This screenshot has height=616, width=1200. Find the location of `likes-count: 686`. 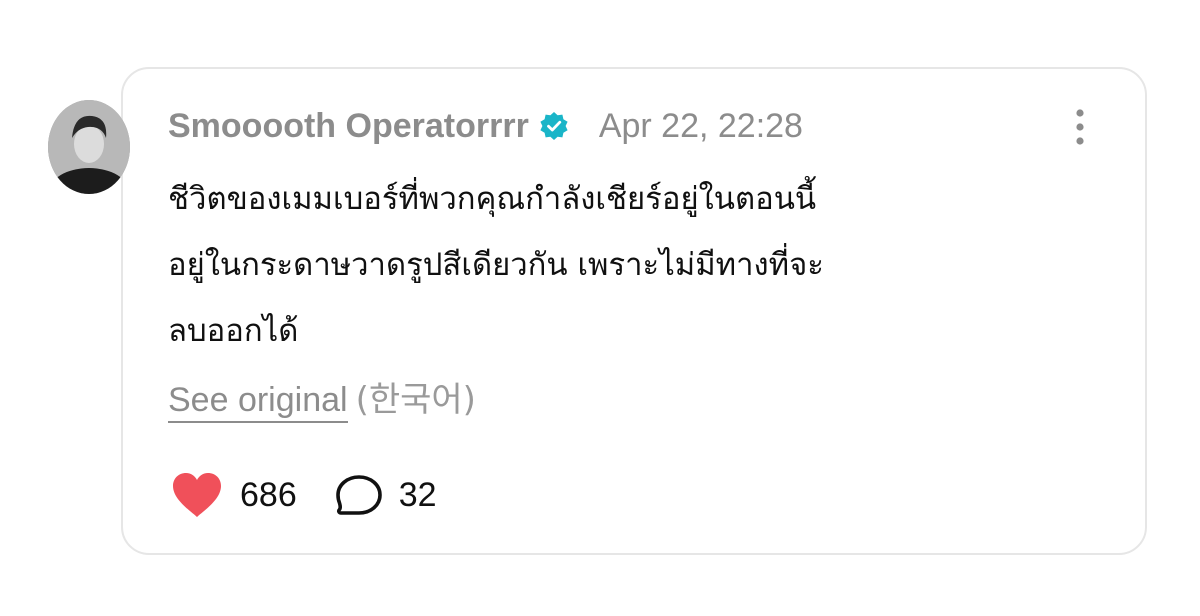

likes-count: 686 is located at coordinates (268, 494).